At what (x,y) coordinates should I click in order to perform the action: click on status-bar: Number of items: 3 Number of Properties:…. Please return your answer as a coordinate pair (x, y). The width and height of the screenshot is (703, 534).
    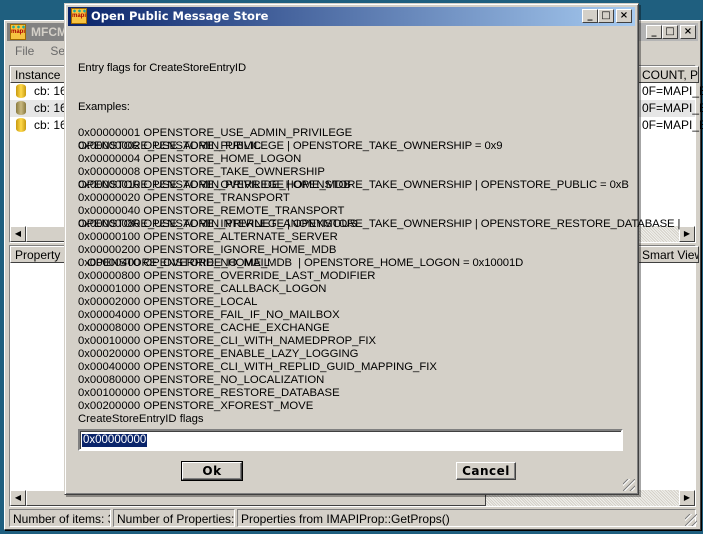
    Looking at the image, I should click on (352, 518).